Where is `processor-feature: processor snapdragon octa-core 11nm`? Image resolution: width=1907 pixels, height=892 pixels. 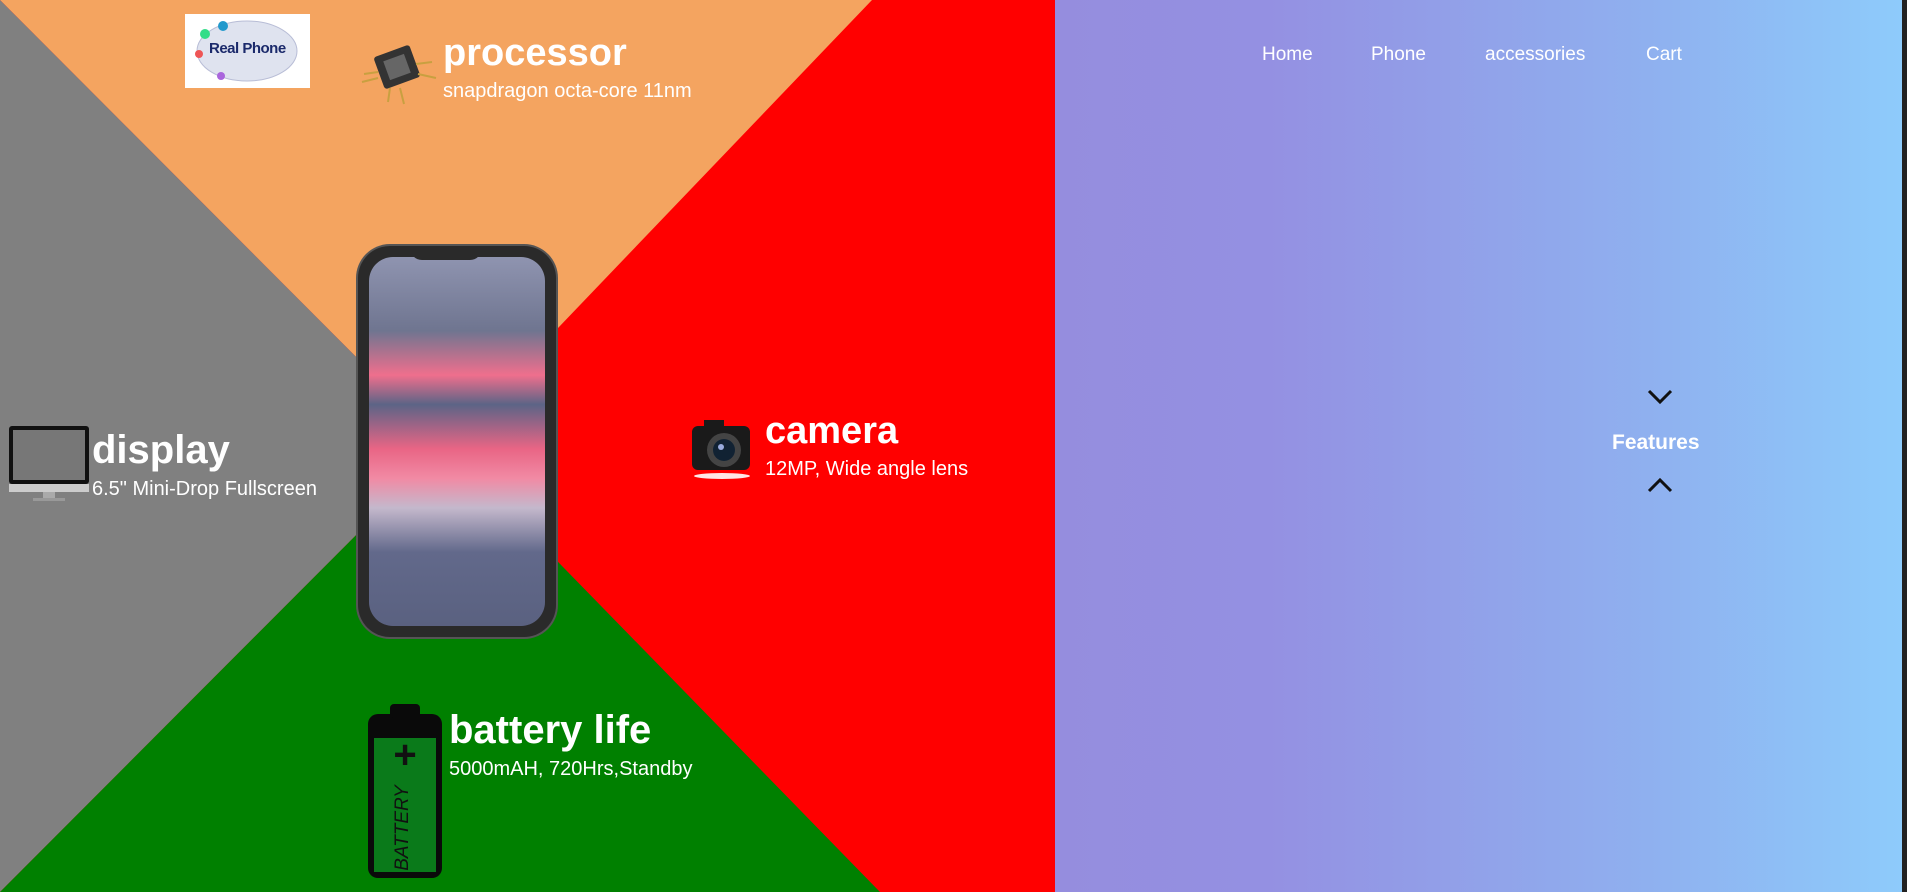
processor-feature: processor snapdragon octa-core 11nm is located at coordinates (567, 68).